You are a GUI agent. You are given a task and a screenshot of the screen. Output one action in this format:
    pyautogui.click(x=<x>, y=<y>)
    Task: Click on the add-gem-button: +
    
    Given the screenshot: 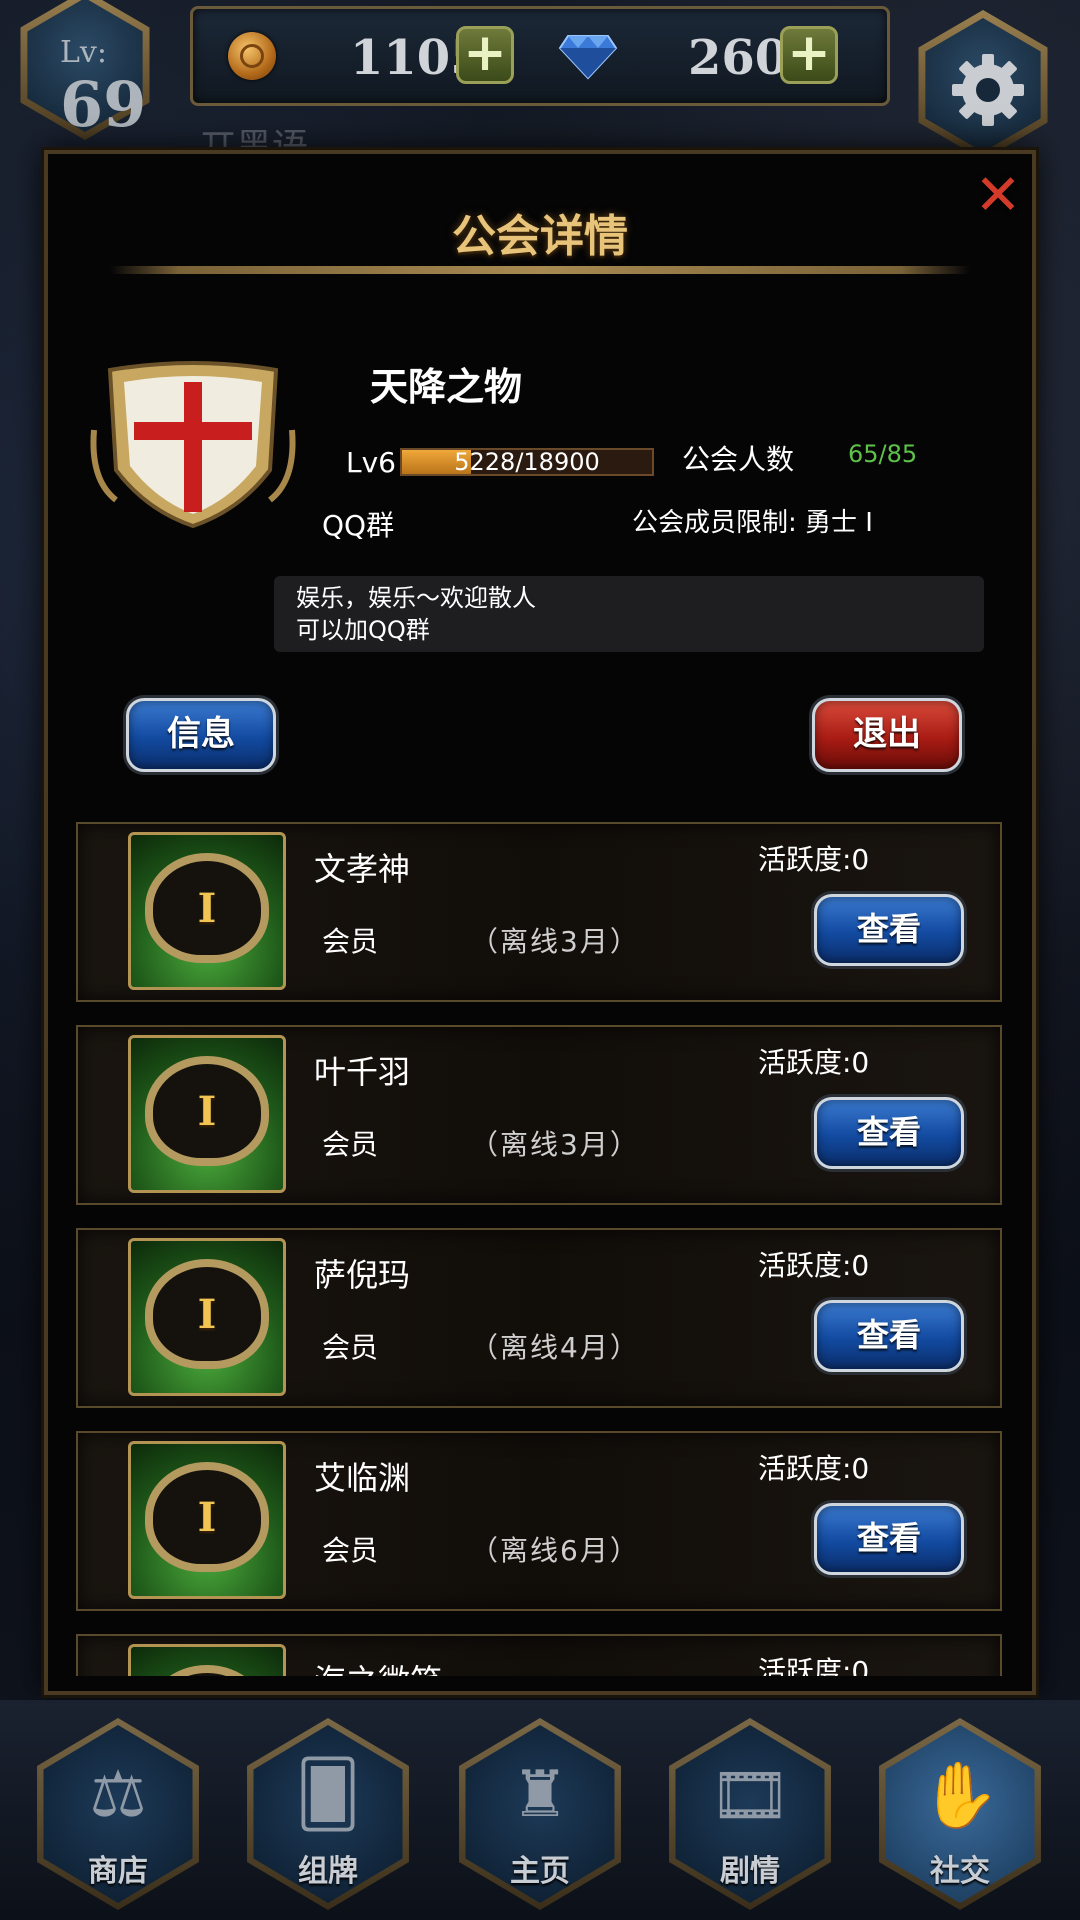 What is the action you would take?
    pyautogui.click(x=809, y=55)
    